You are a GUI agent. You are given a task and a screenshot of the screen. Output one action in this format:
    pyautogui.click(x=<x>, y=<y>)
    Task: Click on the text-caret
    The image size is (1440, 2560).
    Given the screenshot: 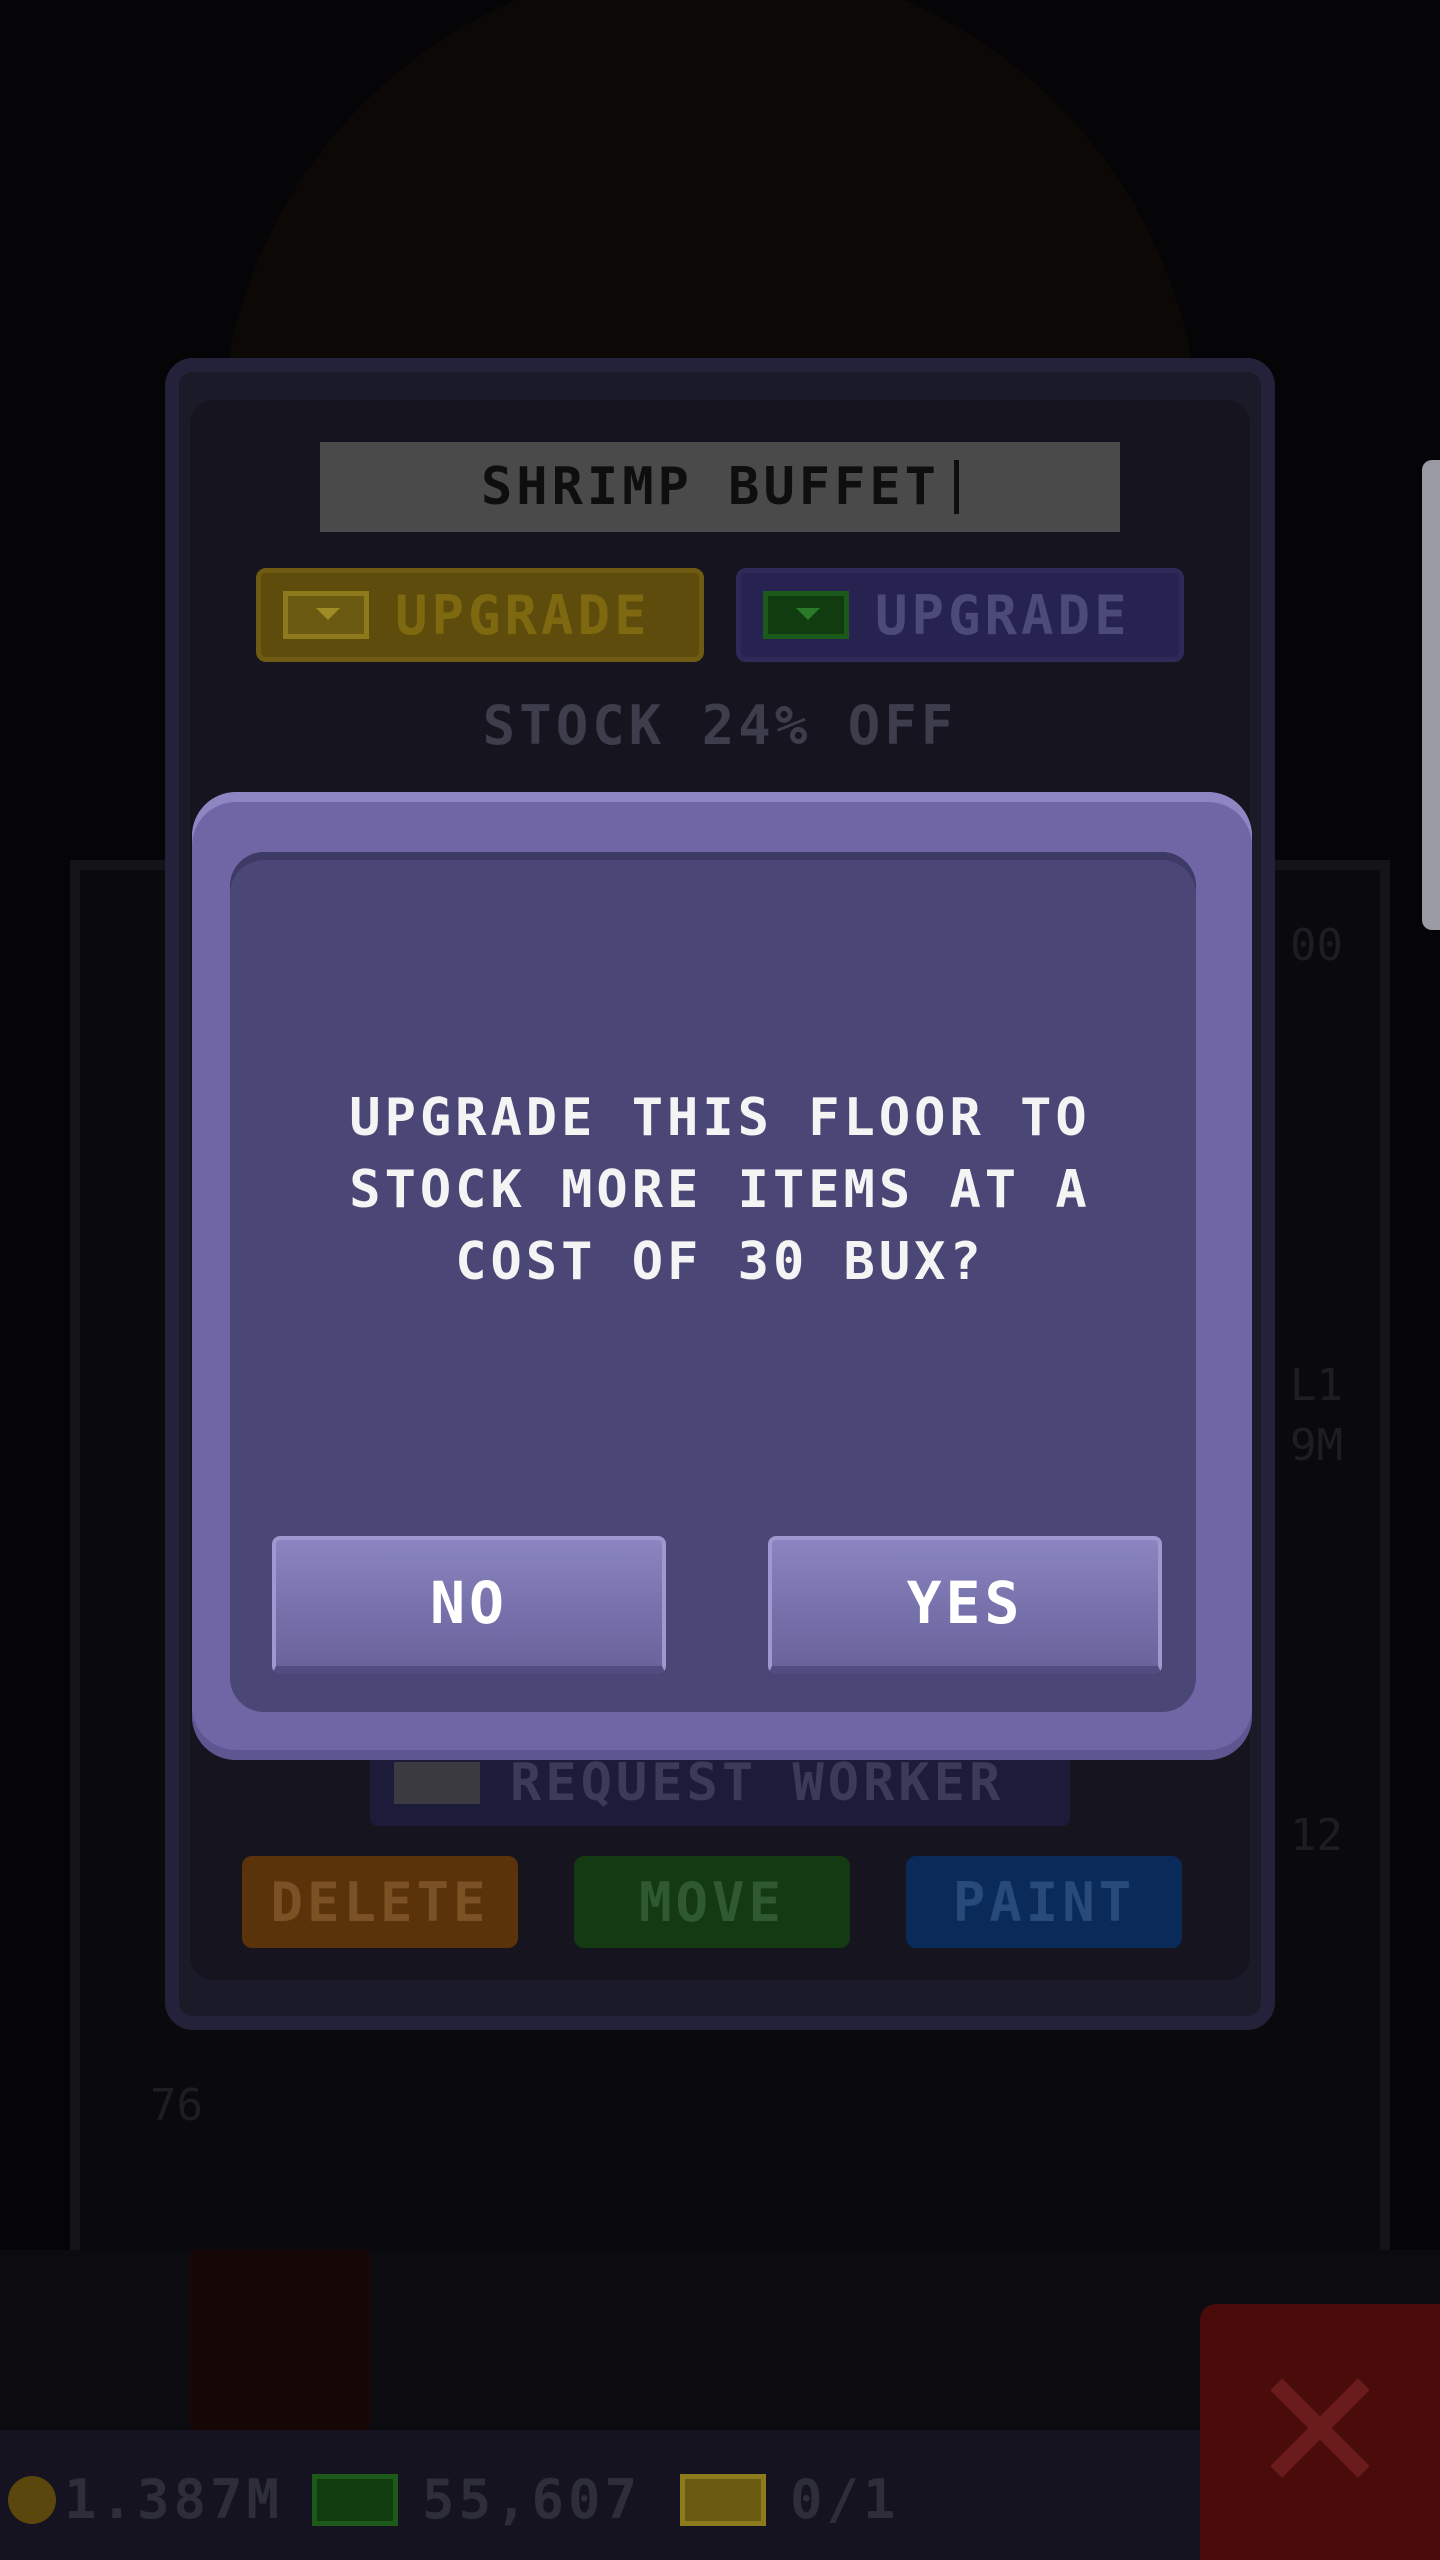 What is the action you would take?
    pyautogui.click(x=956, y=487)
    